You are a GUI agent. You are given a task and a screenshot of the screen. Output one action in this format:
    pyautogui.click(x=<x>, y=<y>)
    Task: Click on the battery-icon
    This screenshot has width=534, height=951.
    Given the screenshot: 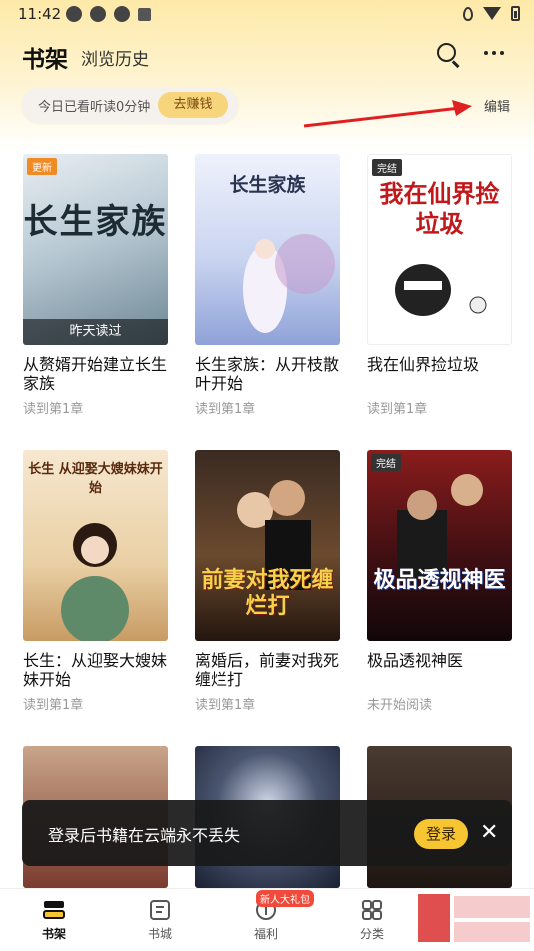 What is the action you would take?
    pyautogui.click(x=515, y=13)
    